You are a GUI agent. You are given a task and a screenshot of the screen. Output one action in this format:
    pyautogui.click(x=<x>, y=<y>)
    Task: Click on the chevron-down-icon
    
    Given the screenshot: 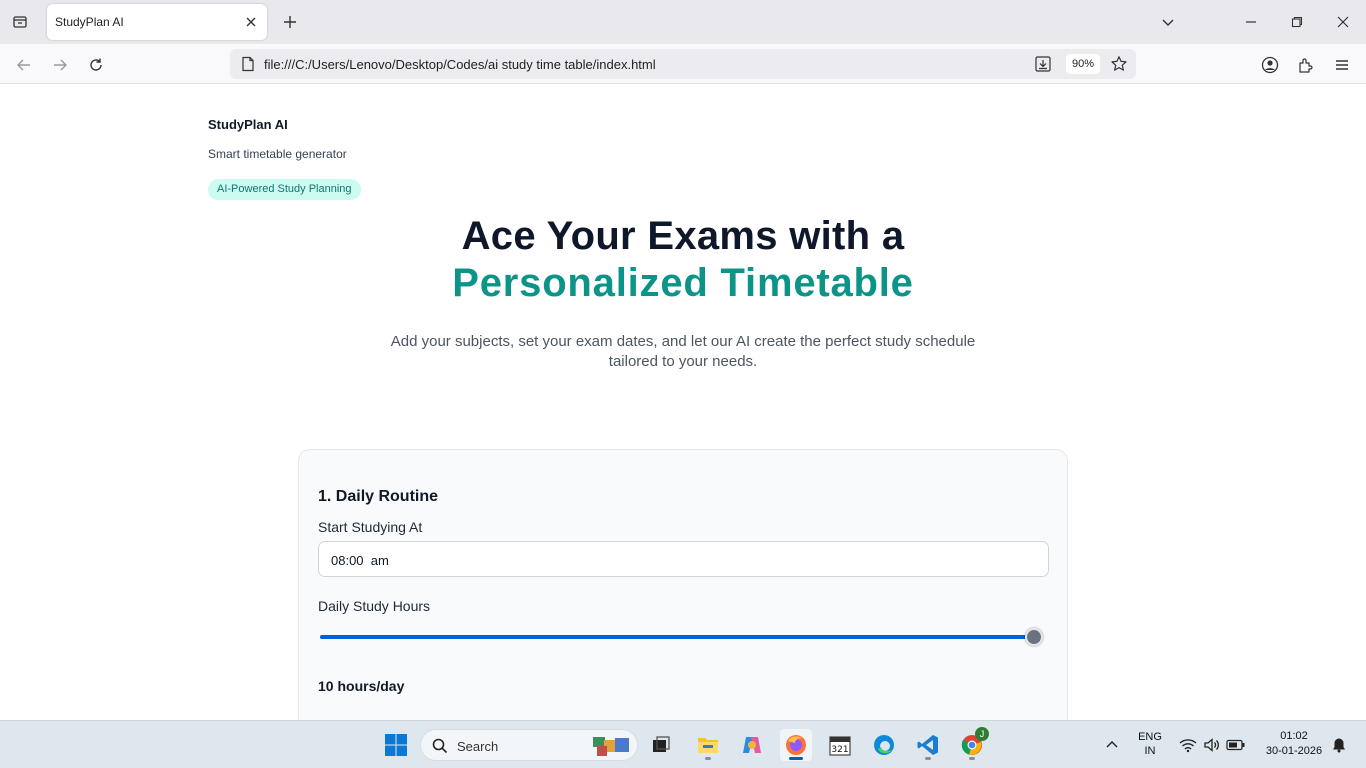 What is the action you would take?
    pyautogui.click(x=1168, y=22)
    